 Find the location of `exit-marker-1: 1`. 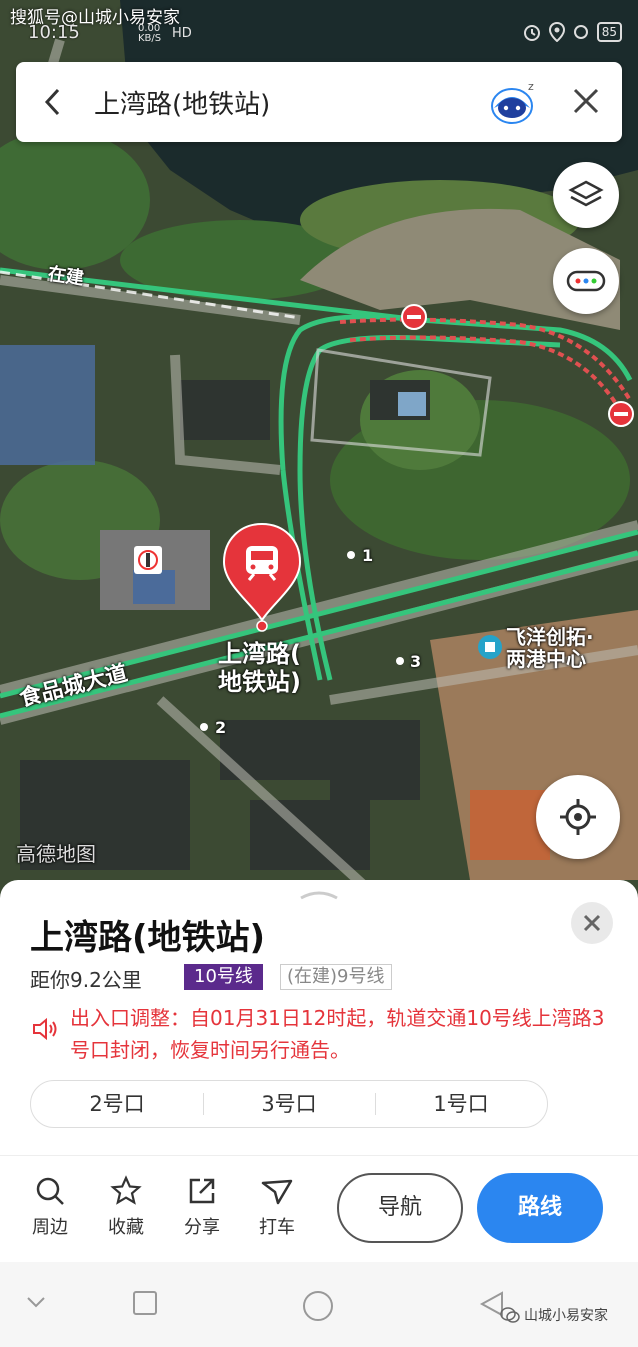

exit-marker-1: 1 is located at coordinates (367, 555).